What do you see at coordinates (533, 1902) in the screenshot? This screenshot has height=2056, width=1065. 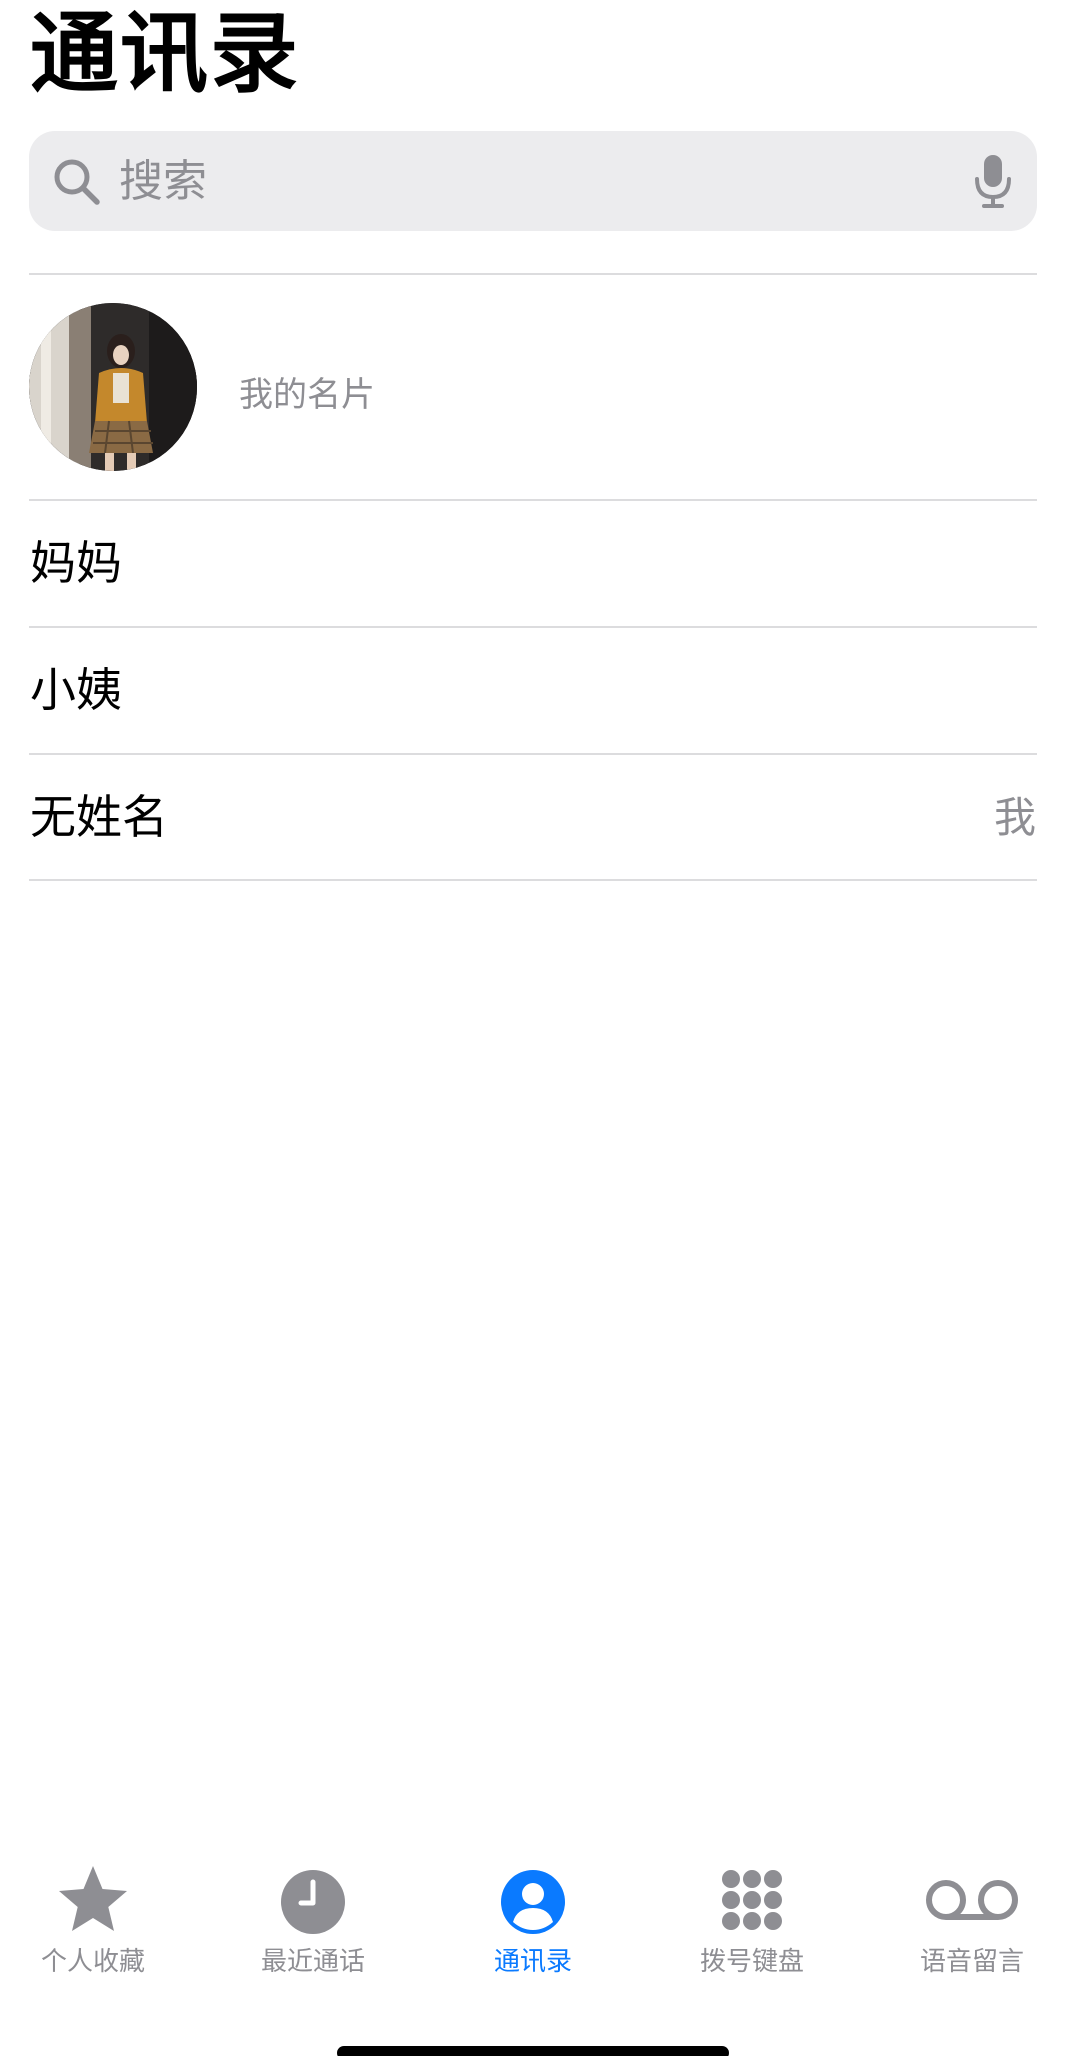 I see `person-circle-icon` at bounding box center [533, 1902].